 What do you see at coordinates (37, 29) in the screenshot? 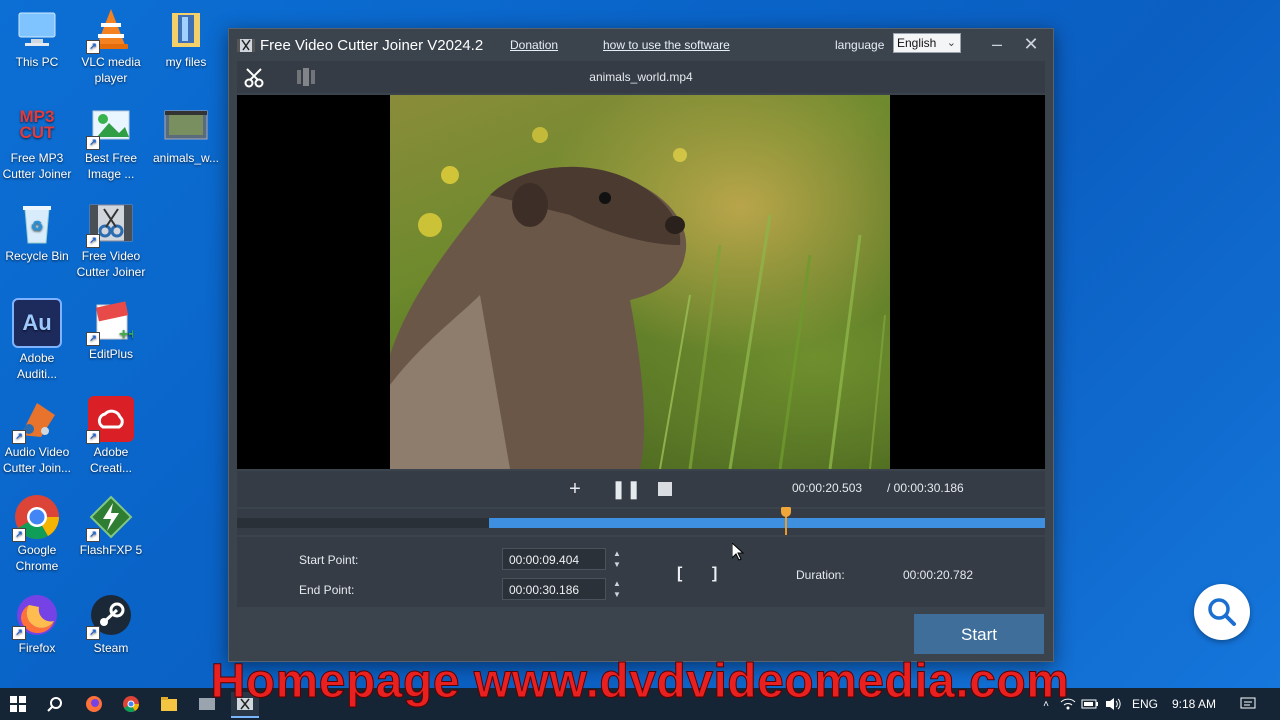
I see `computer-icon` at bounding box center [37, 29].